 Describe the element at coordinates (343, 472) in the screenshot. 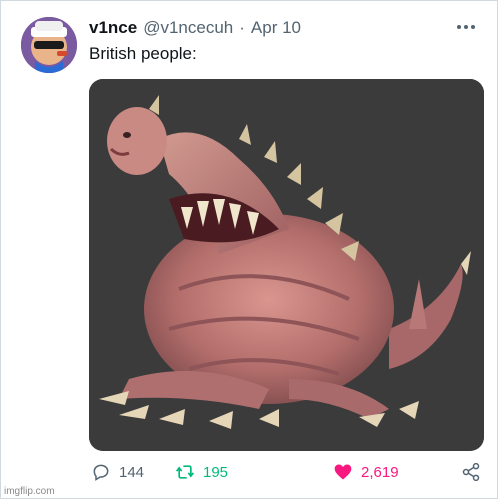

I see `heart-icon` at that location.